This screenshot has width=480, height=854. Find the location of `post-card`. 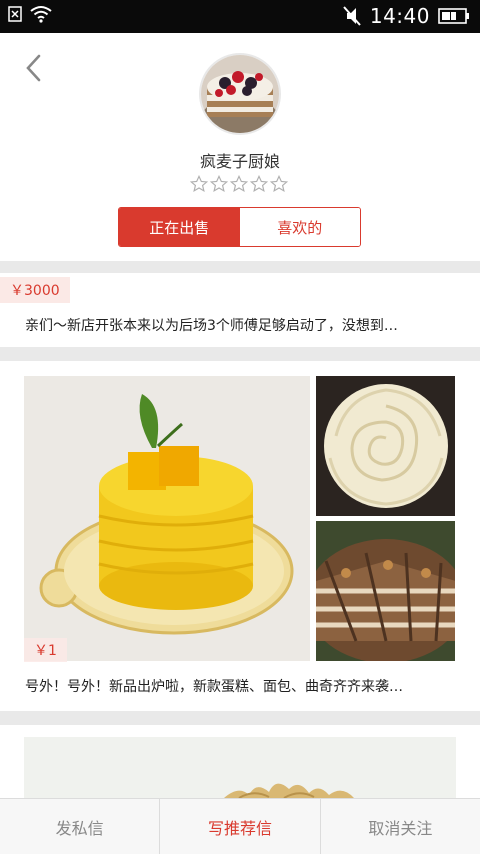

post-card is located at coordinates (240, 761).